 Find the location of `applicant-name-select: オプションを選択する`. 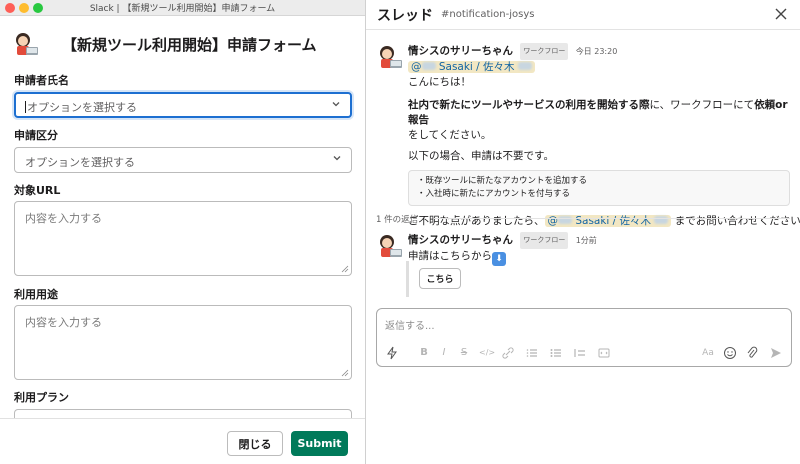

applicant-name-select: オプションを選択する is located at coordinates (183, 105).